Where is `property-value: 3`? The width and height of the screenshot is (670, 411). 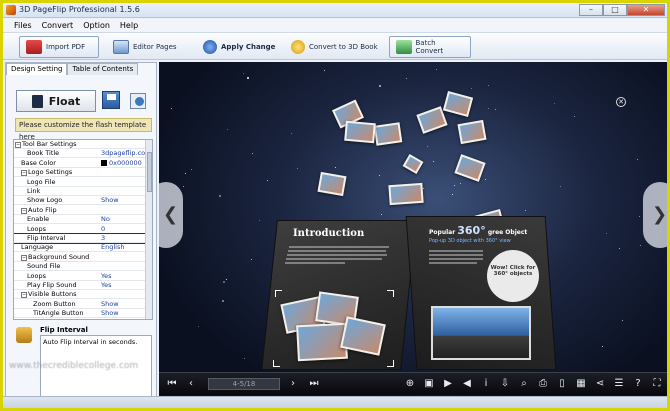
property-value: 3 is located at coordinates (103, 238).